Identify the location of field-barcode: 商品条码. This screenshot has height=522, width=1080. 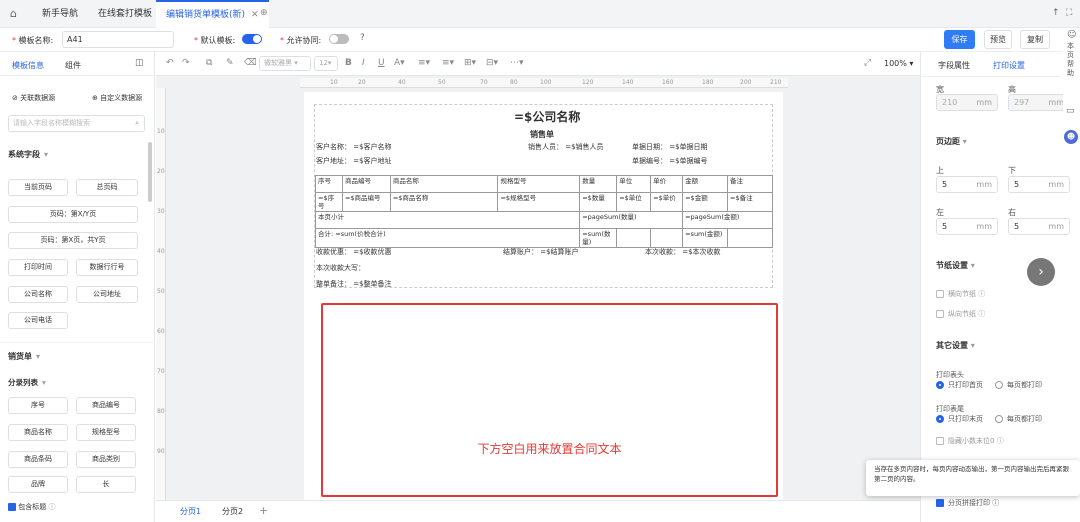
(38, 459).